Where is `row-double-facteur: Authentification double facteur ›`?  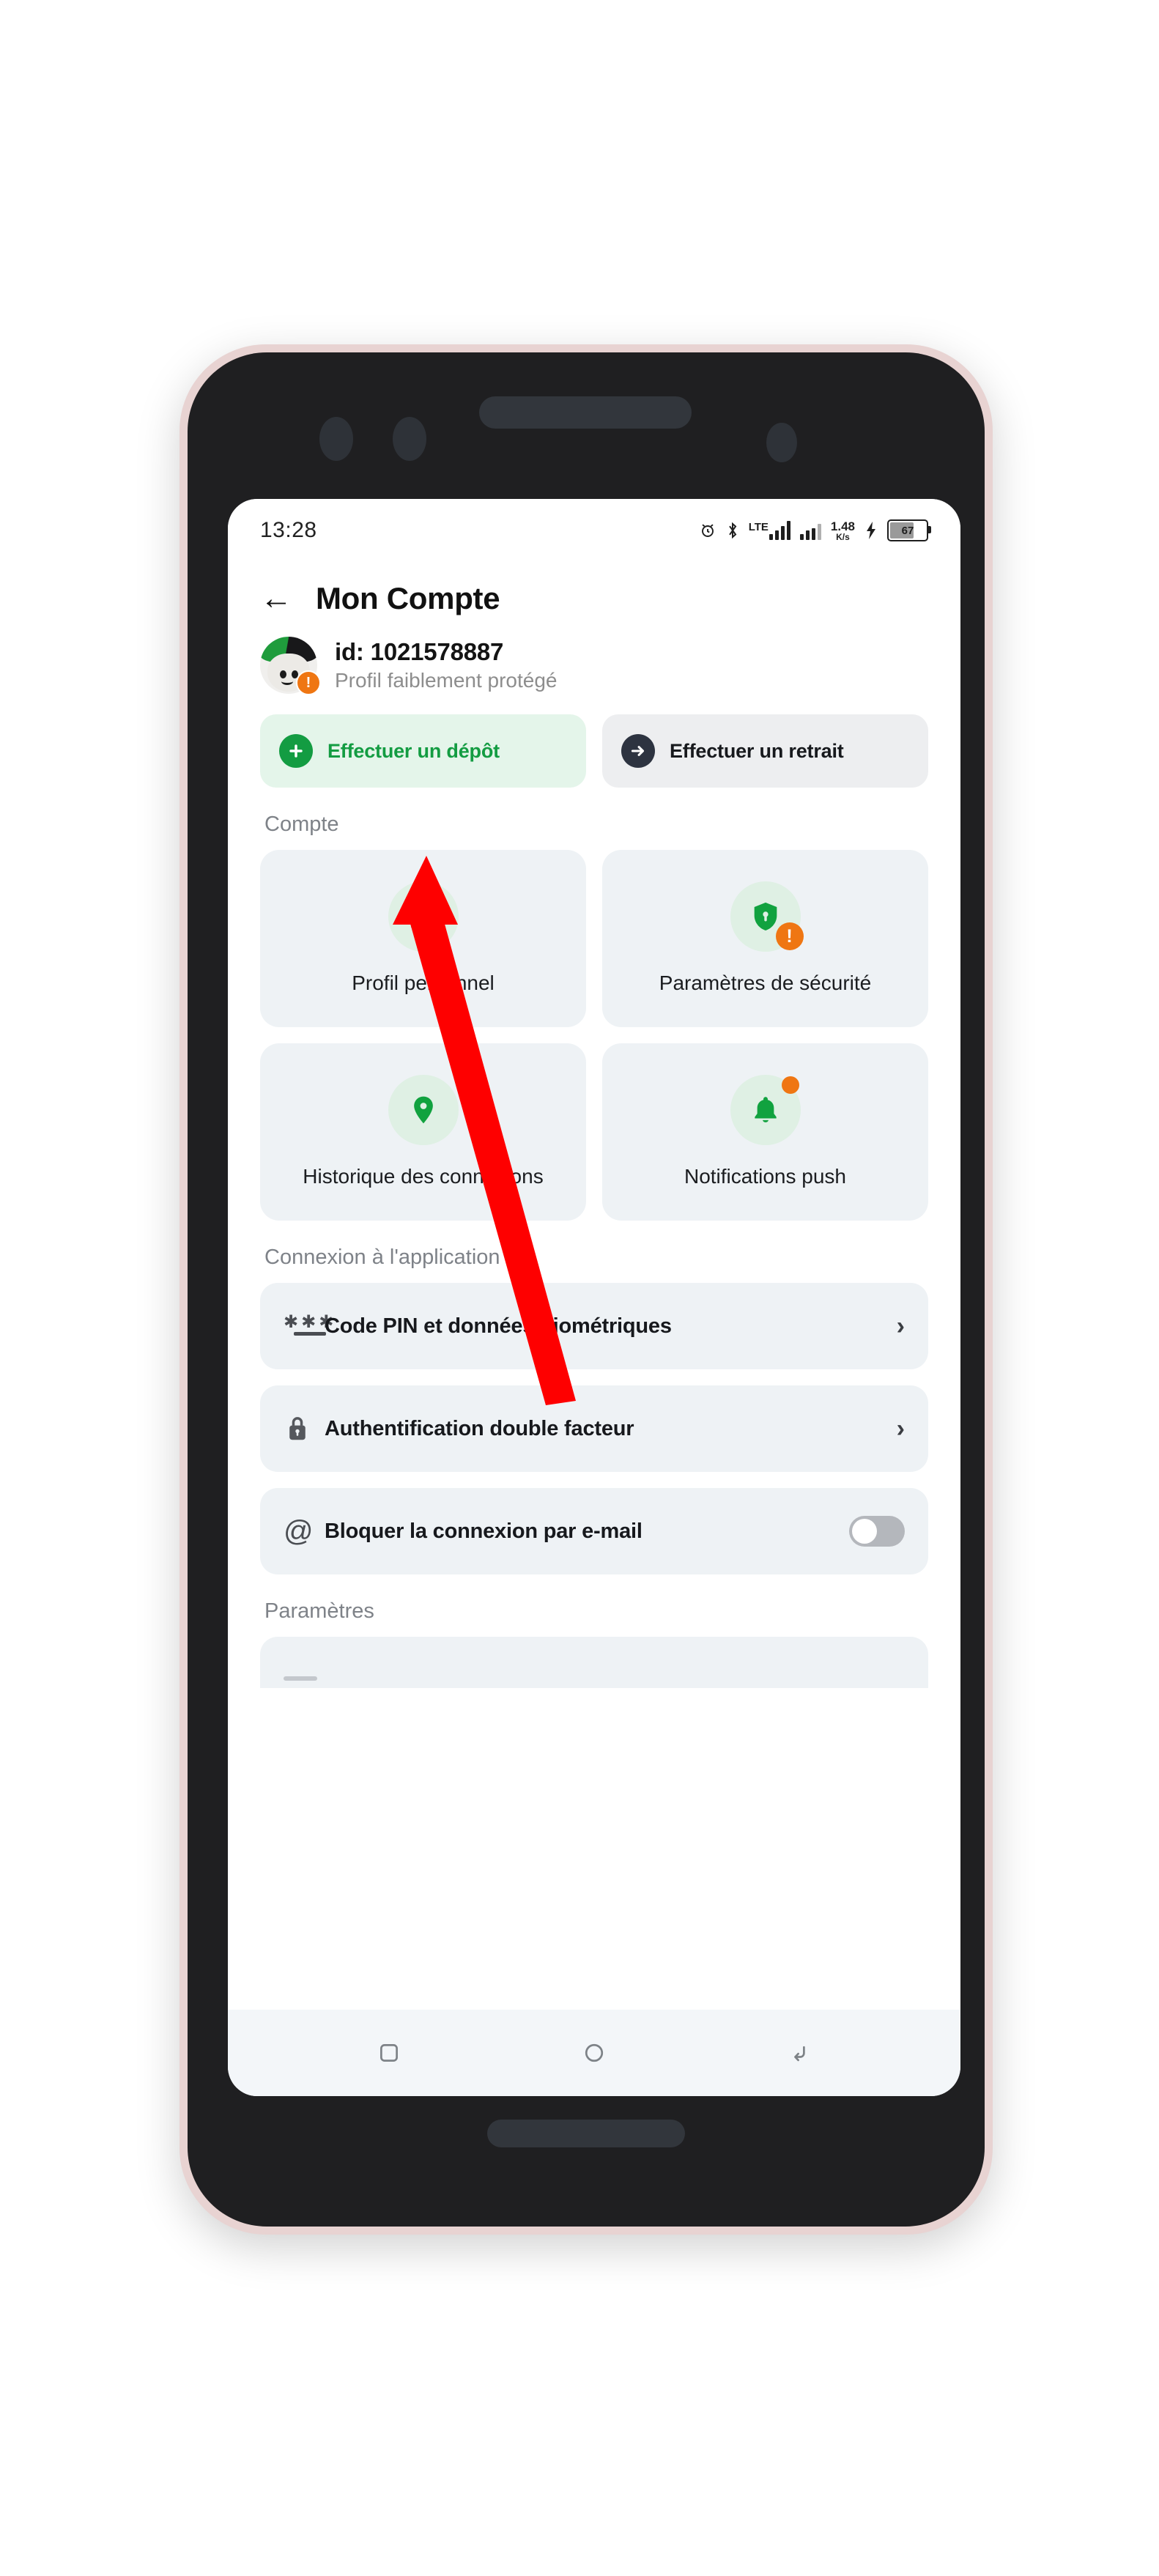
row-double-facteur: Authentification double facteur › is located at coordinates (594, 1428).